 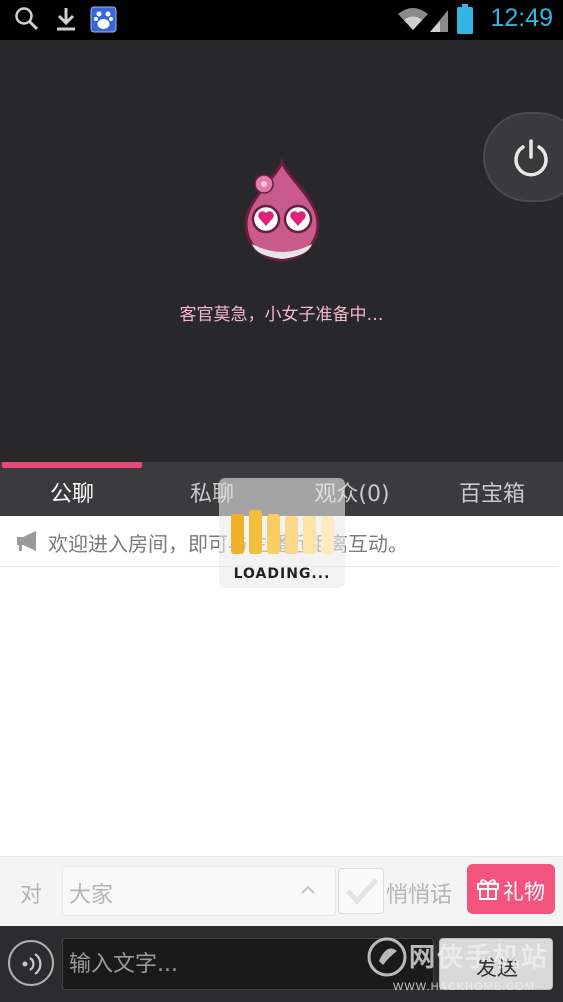 What do you see at coordinates (91, 895) in the screenshot?
I see `recipient-value: 大家` at bounding box center [91, 895].